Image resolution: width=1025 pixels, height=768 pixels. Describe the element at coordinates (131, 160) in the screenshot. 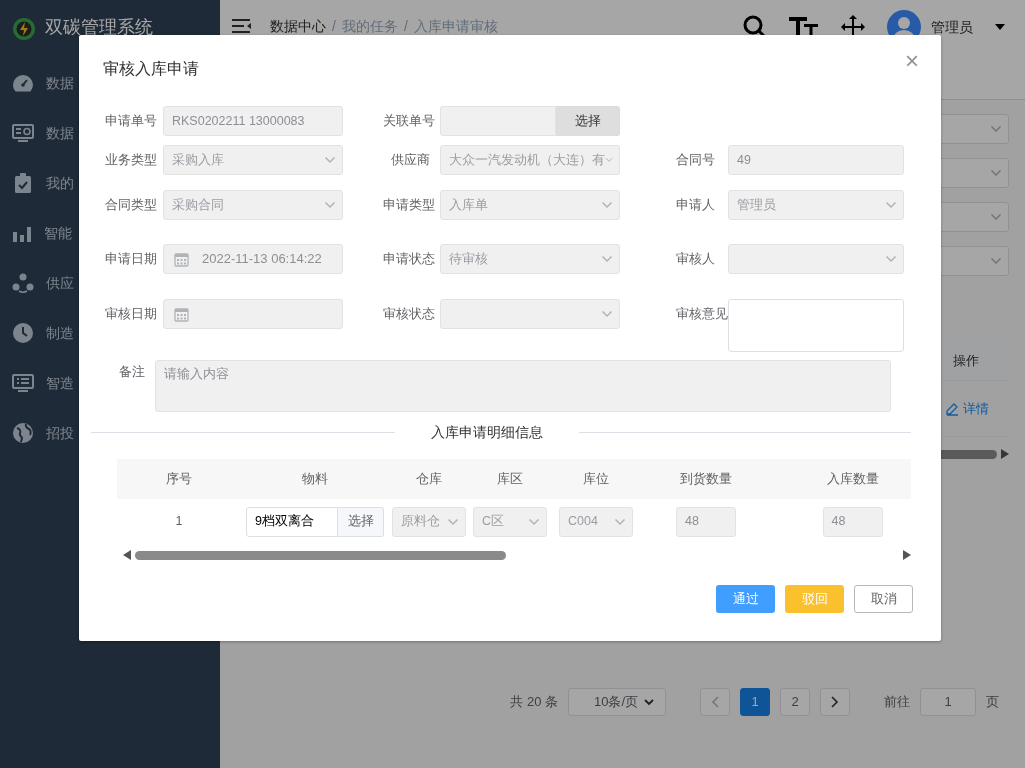

I see `field-label: 业务类型` at that location.